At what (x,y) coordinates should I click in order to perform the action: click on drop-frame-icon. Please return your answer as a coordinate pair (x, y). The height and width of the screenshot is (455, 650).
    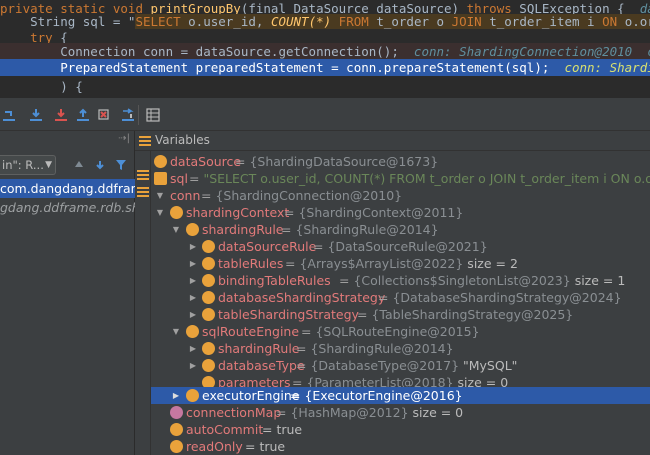
    Looking at the image, I should click on (104, 115).